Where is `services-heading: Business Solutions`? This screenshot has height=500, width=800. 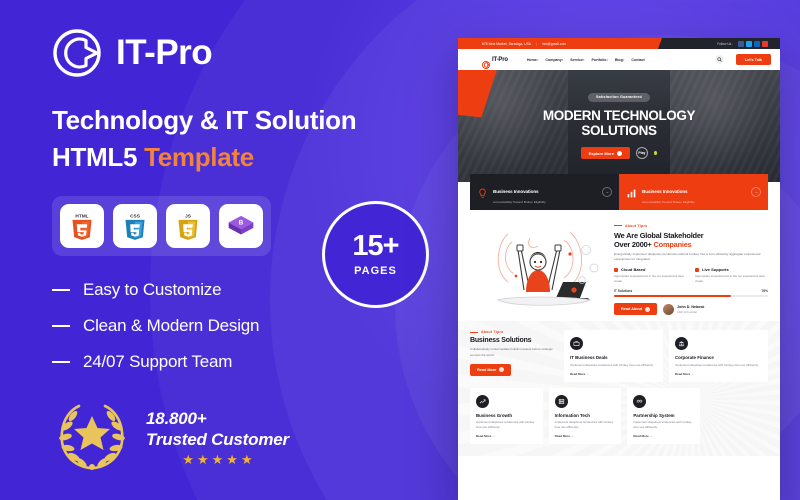 services-heading: Business Solutions is located at coordinates (501, 341).